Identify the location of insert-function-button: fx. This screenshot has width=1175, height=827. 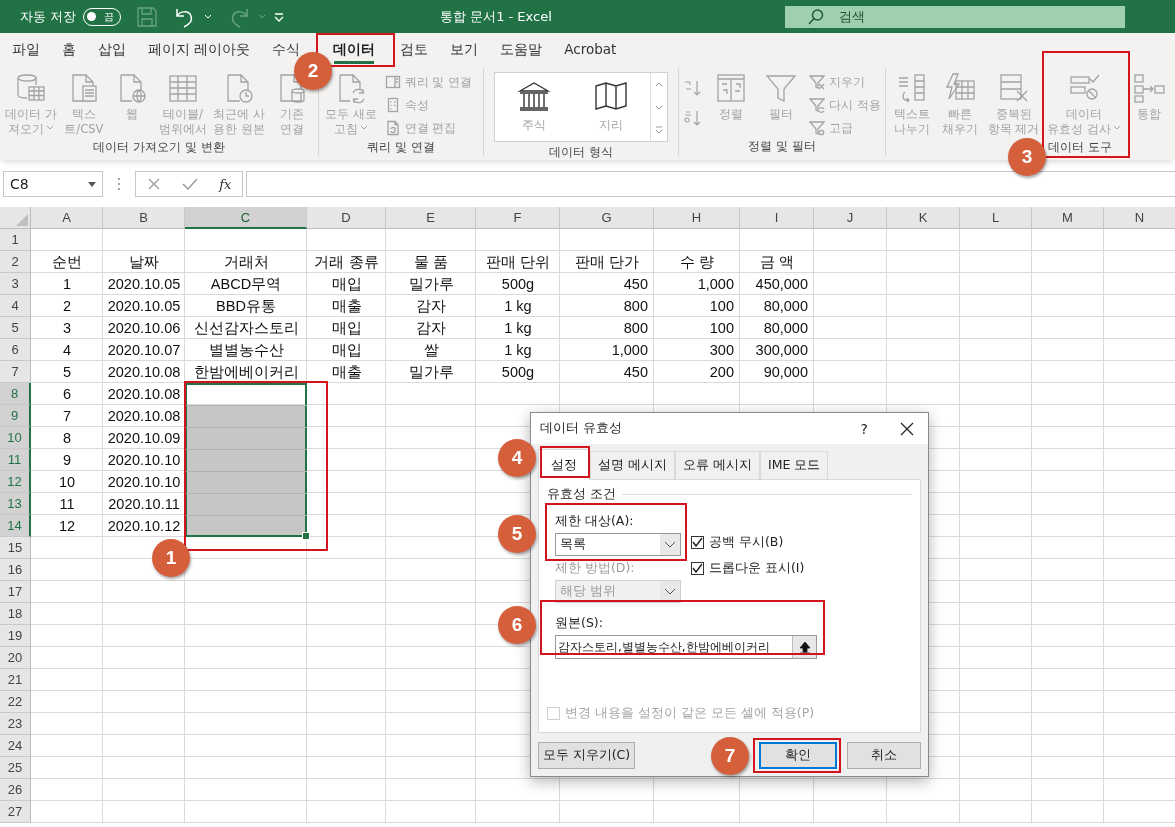
(225, 184).